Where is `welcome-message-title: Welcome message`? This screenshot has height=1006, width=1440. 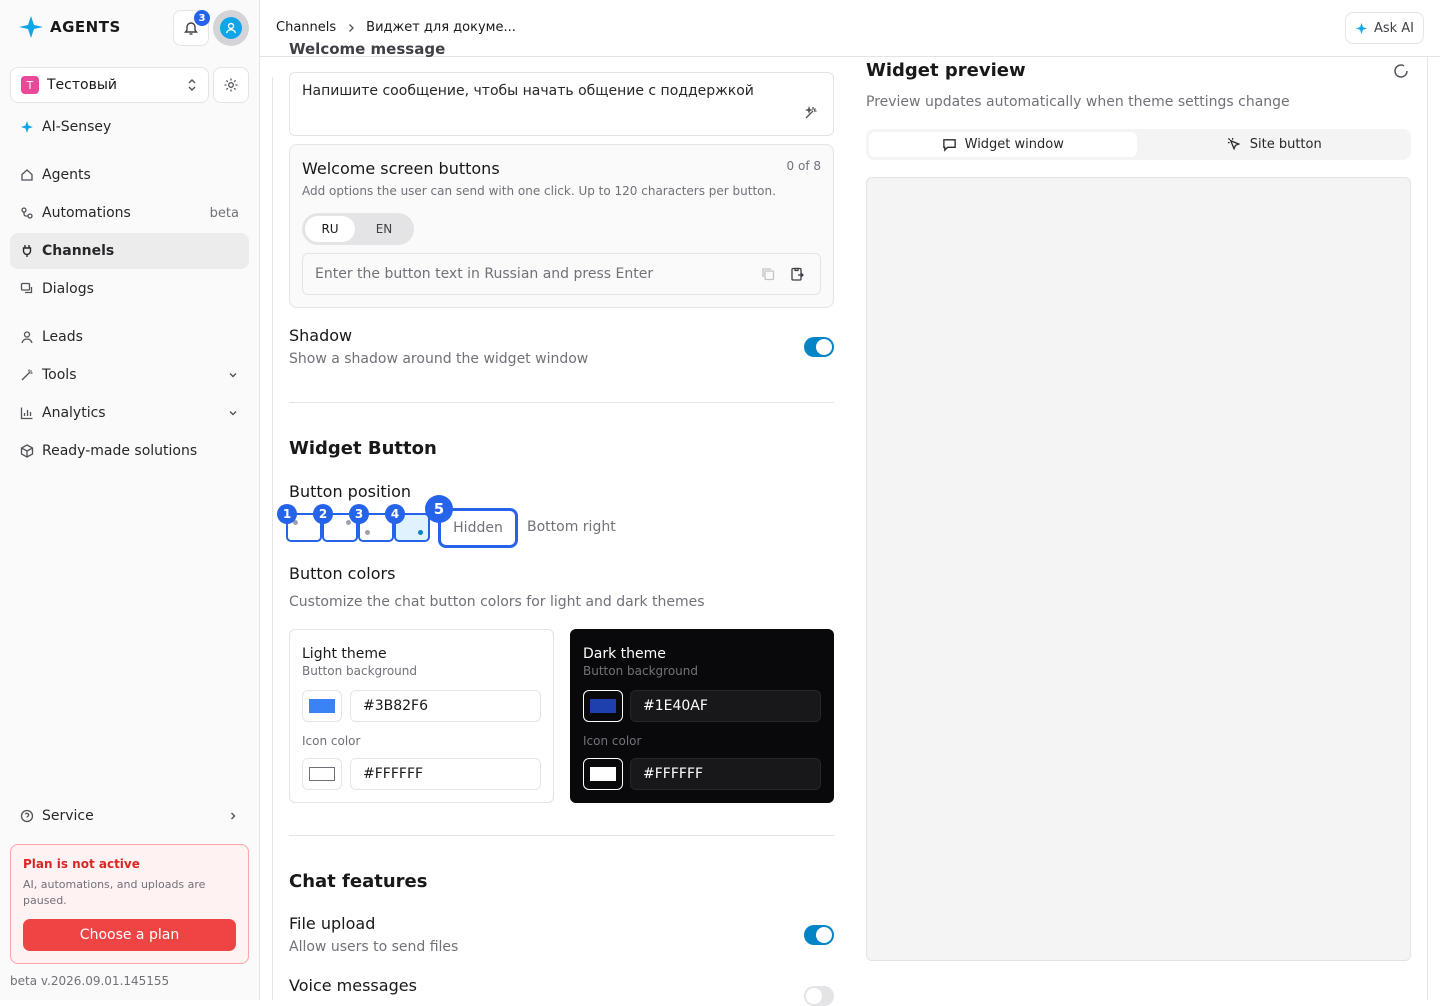 welcome-message-title: Welcome message is located at coordinates (367, 49).